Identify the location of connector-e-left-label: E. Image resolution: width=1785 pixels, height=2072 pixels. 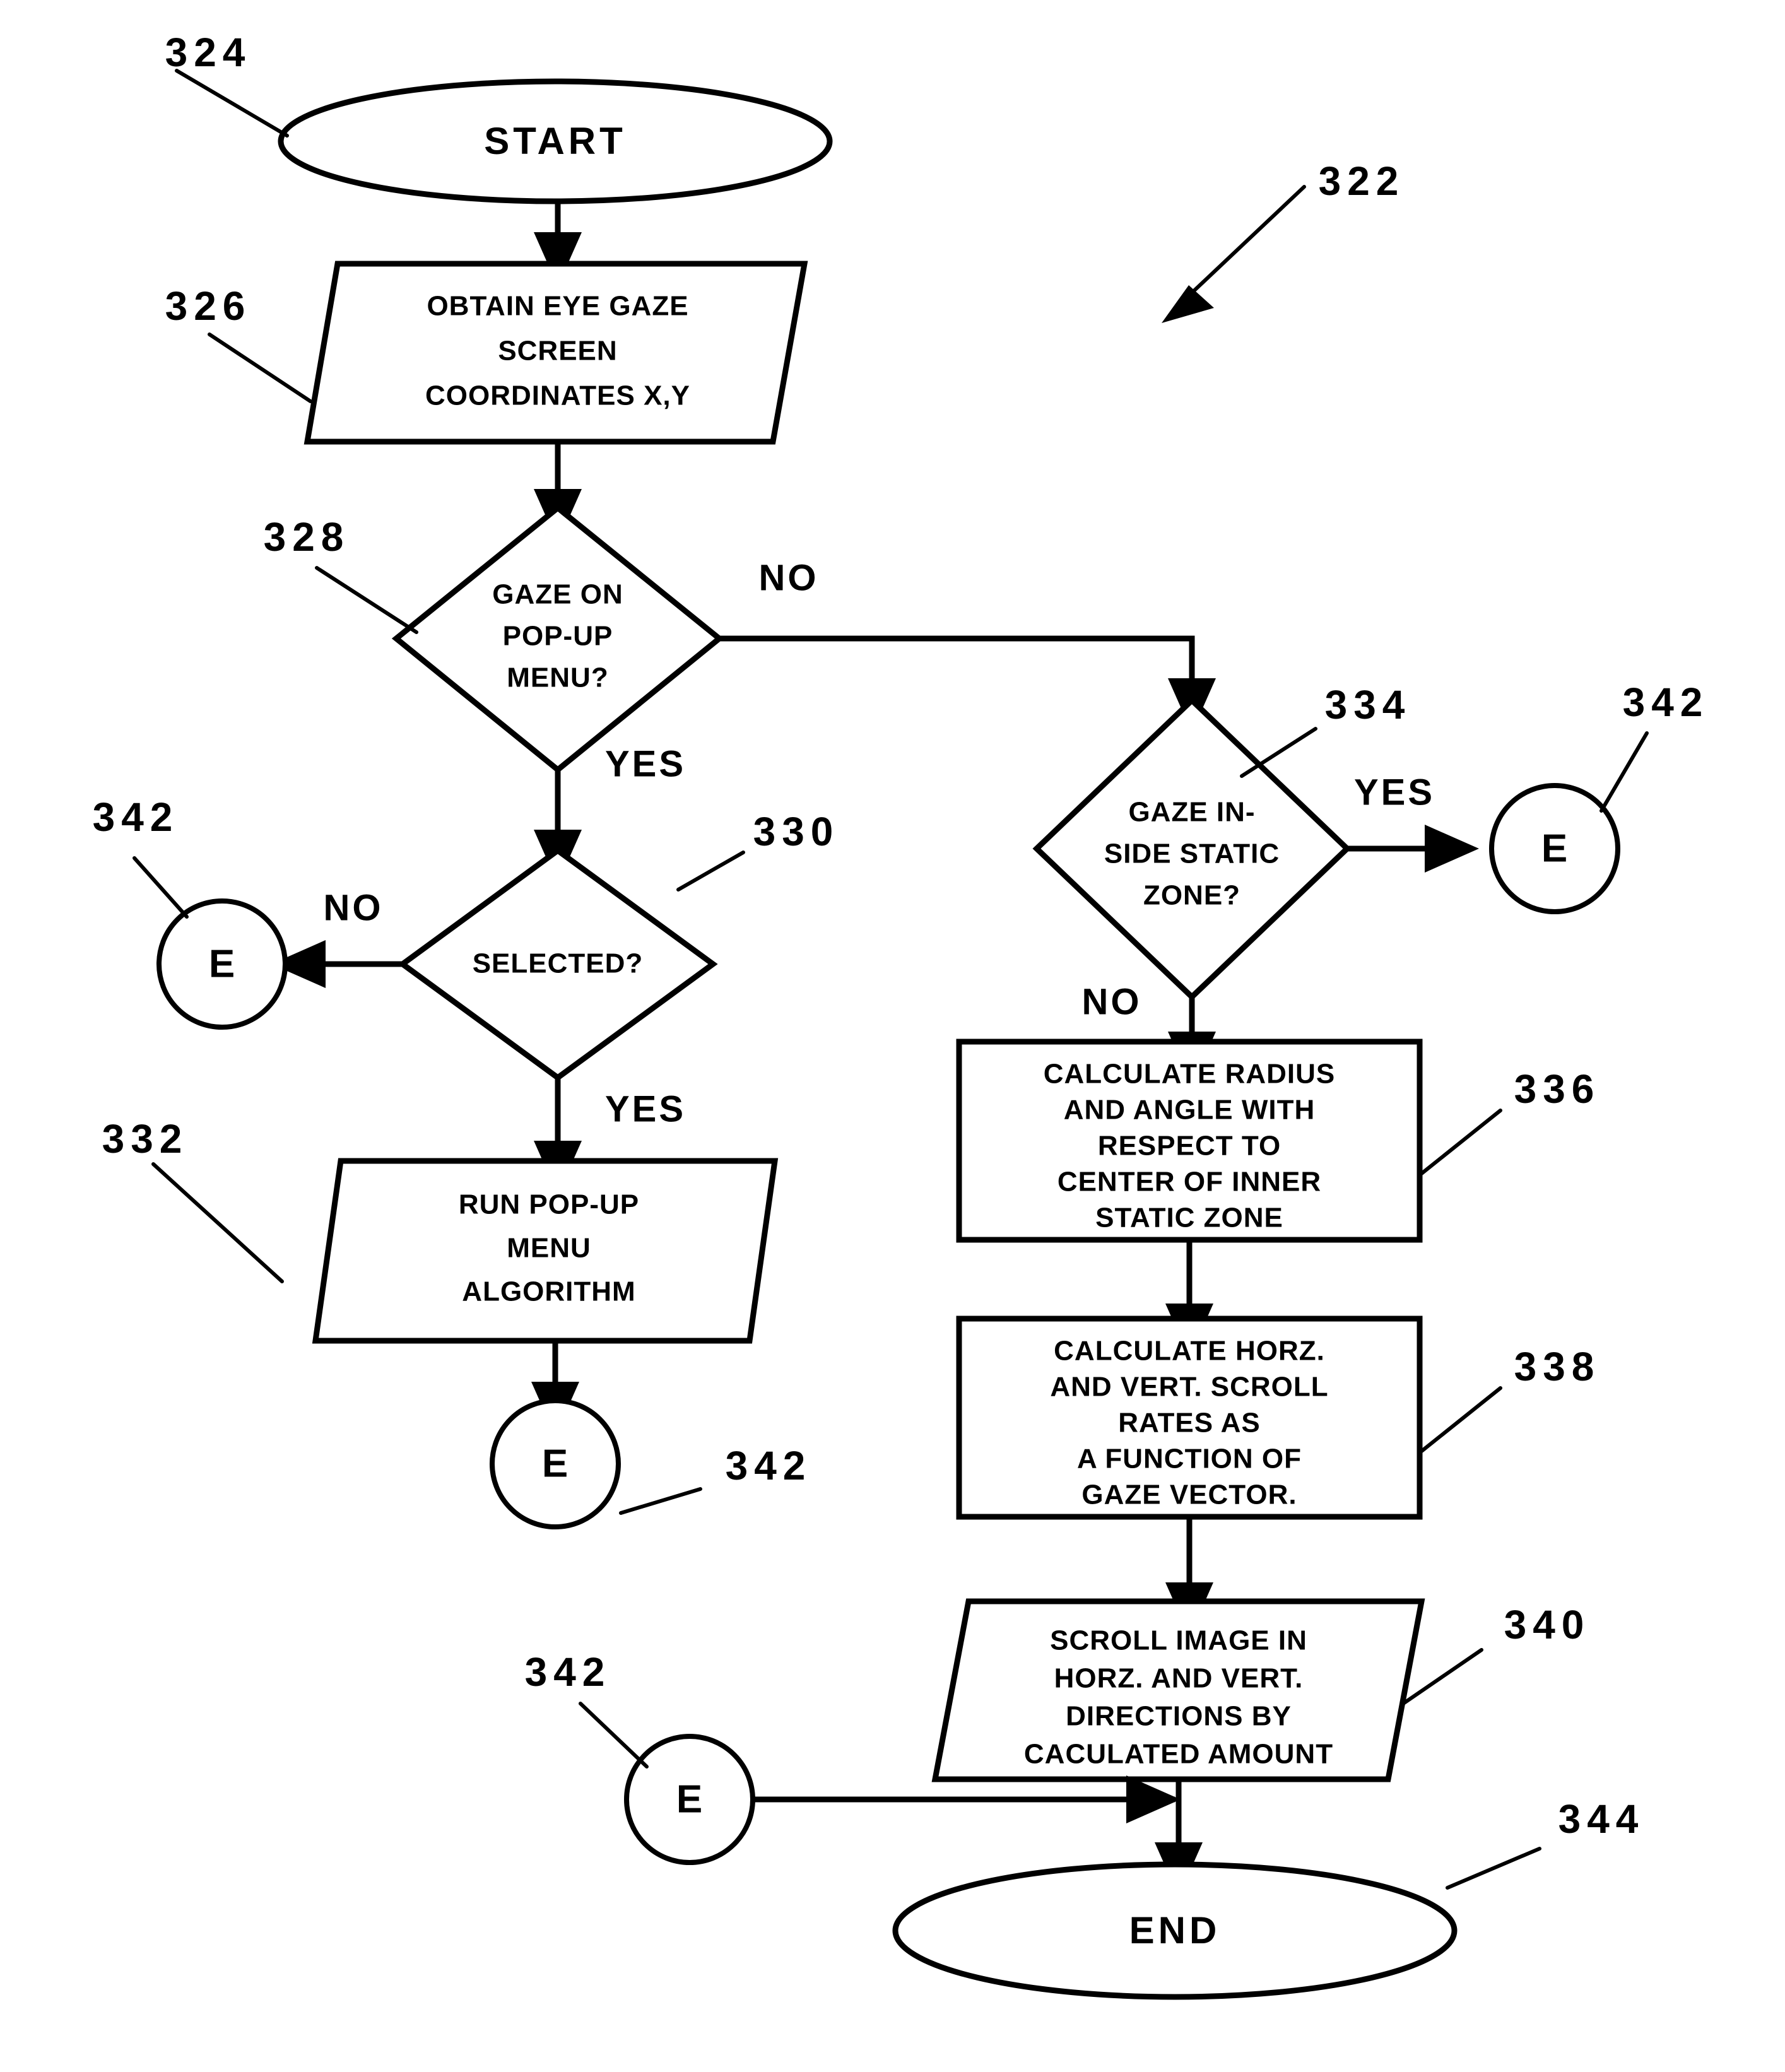
(222, 964).